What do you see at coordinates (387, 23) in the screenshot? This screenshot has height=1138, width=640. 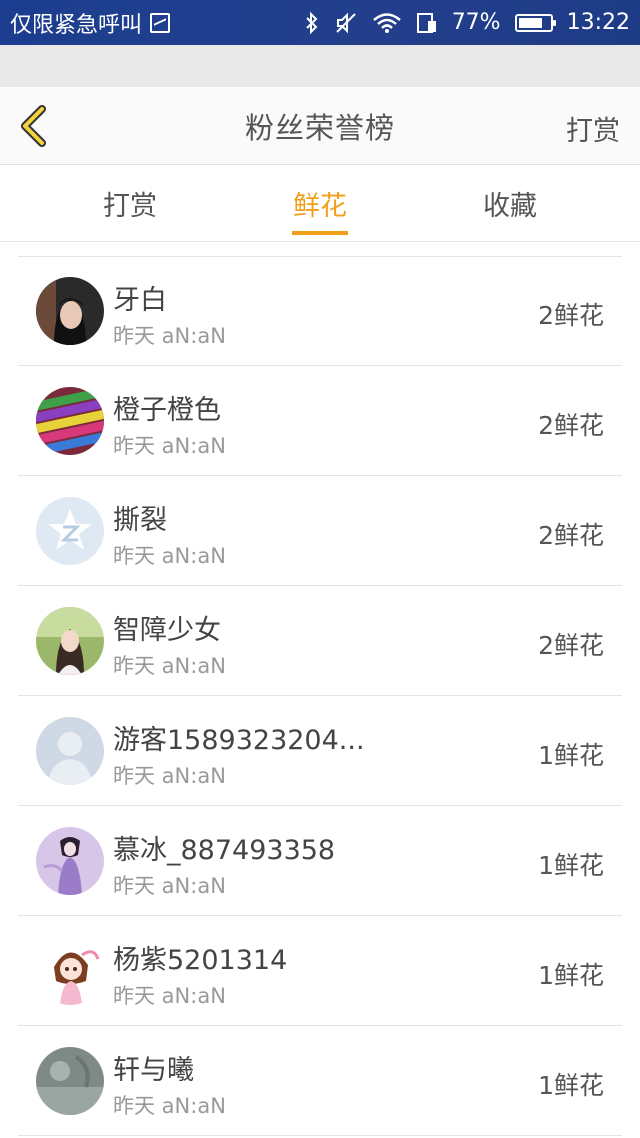 I see `wifi-icon` at bounding box center [387, 23].